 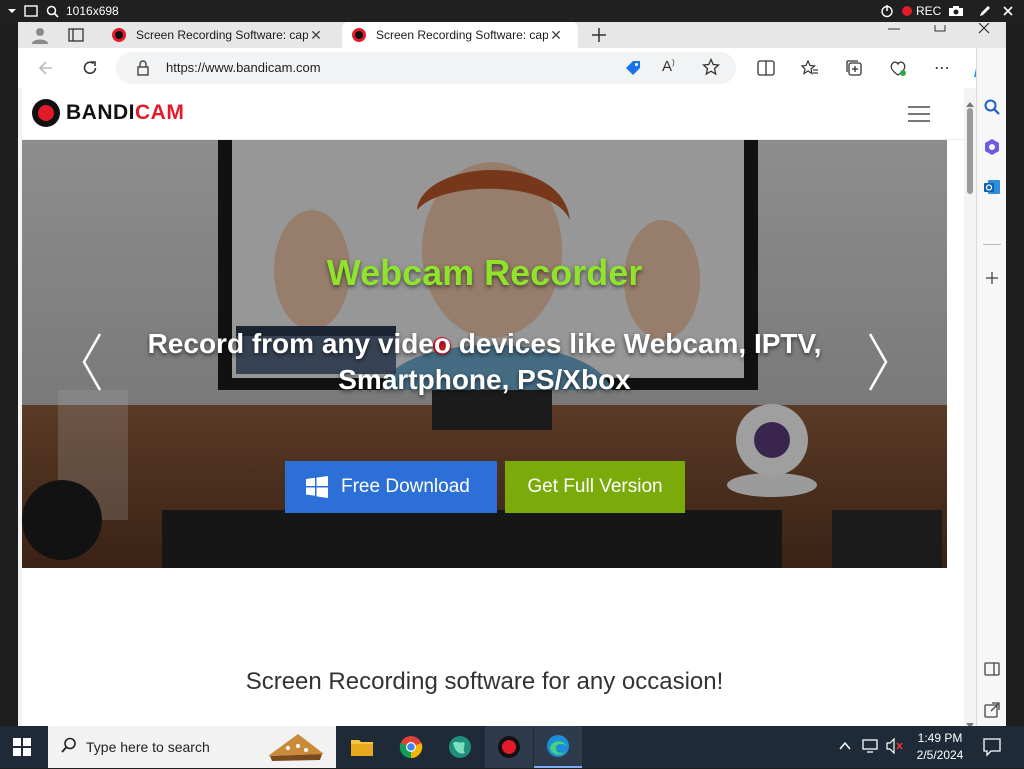 What do you see at coordinates (942, 68) in the screenshot?
I see `more-options-icon: ⋯` at bounding box center [942, 68].